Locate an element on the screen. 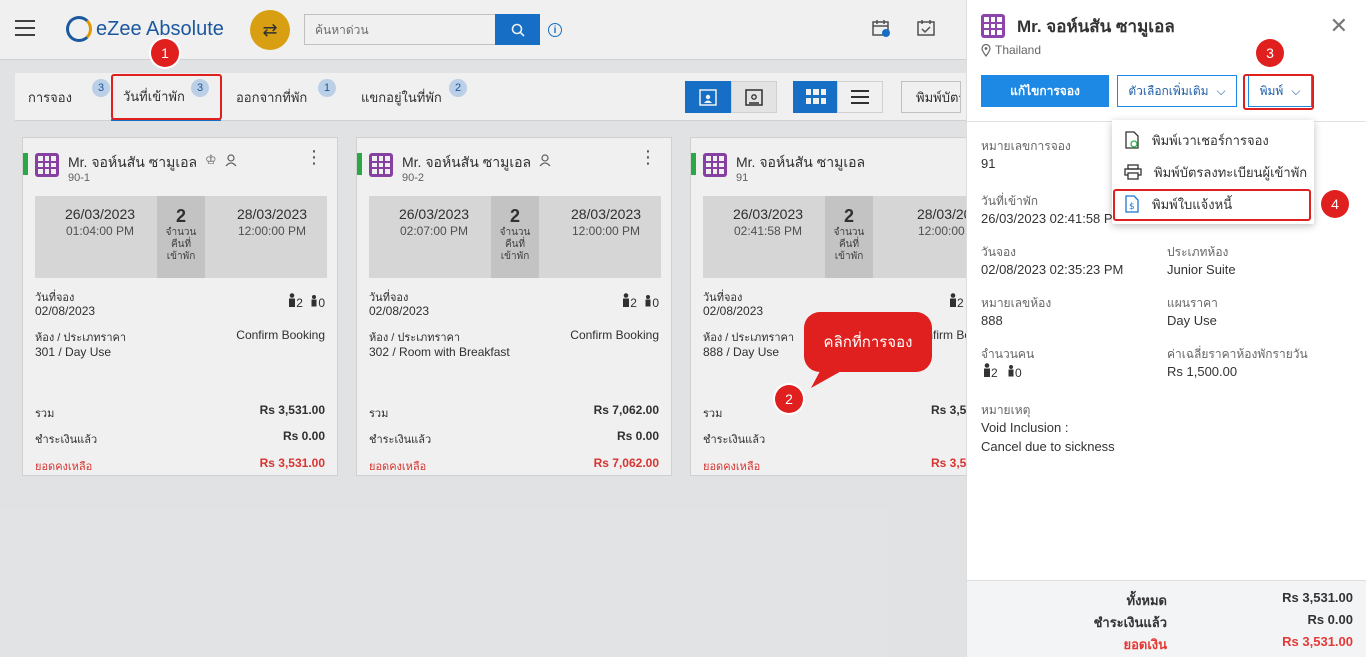 This screenshot has width=1366, height=657. pax-value: 2 0 is located at coordinates (1002, 371).